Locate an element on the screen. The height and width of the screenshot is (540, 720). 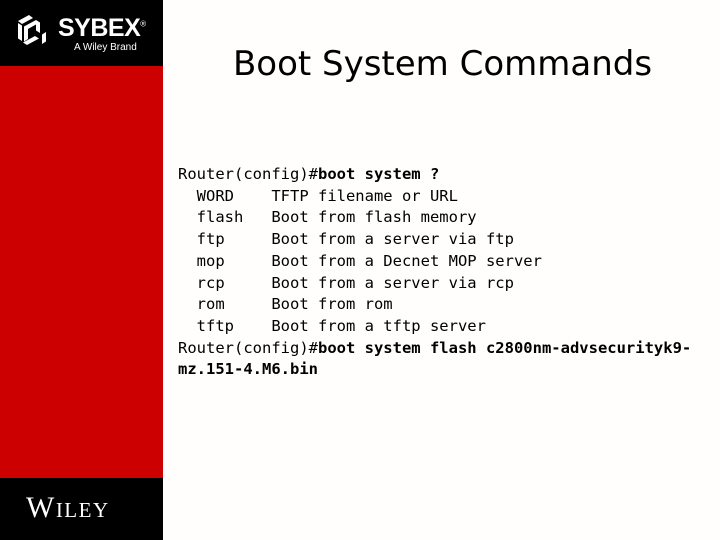
console-prompt: ftp Boot from a server via ftp is located at coordinates (346, 239).